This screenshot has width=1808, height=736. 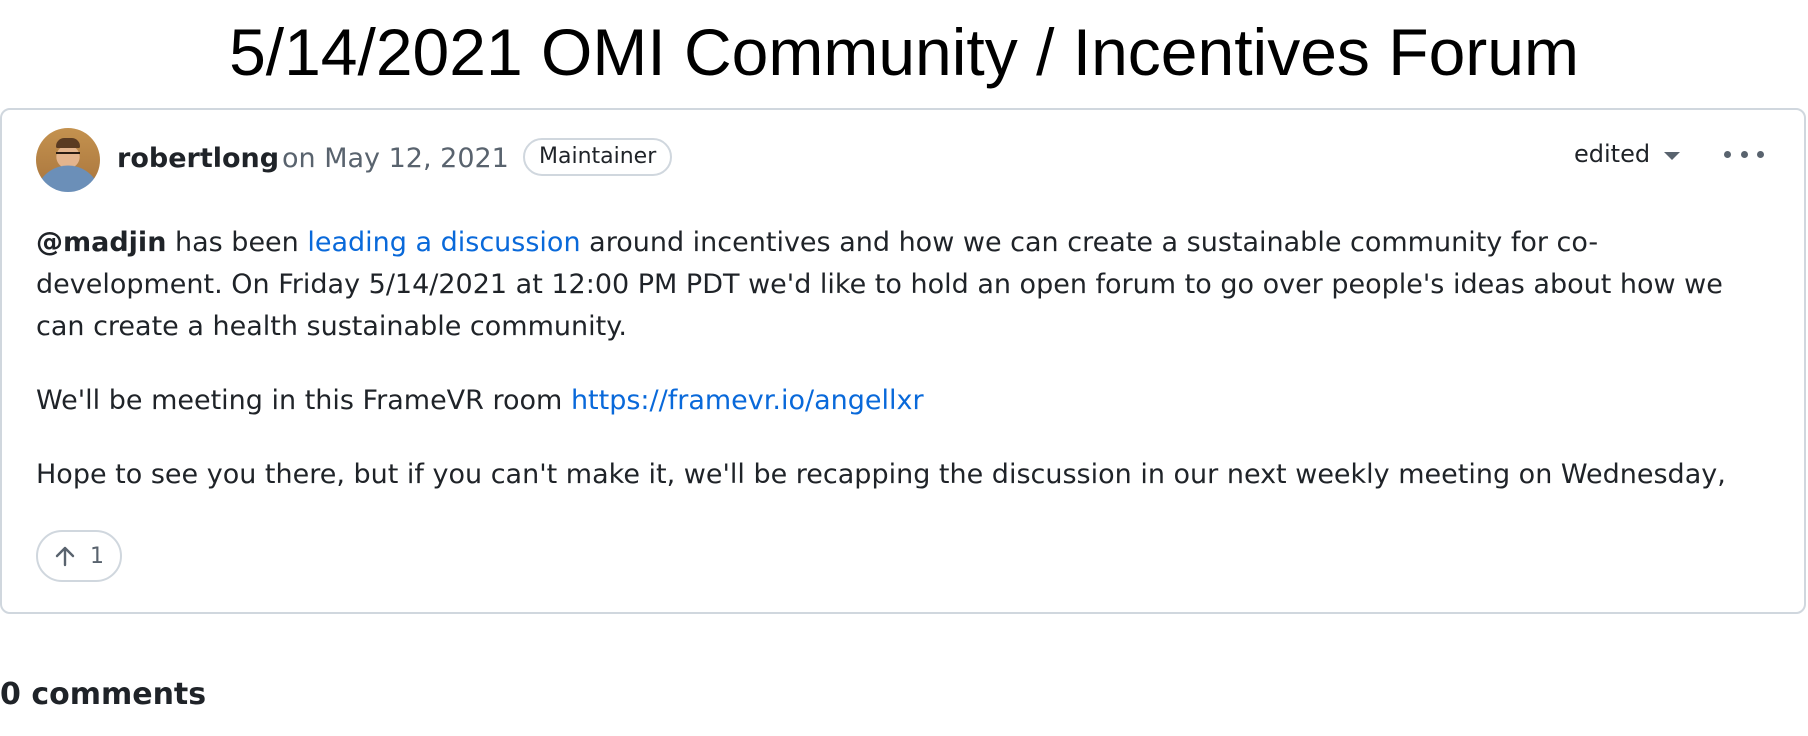 What do you see at coordinates (598, 157) in the screenshot?
I see `maintainer-badge: Maintainer` at bounding box center [598, 157].